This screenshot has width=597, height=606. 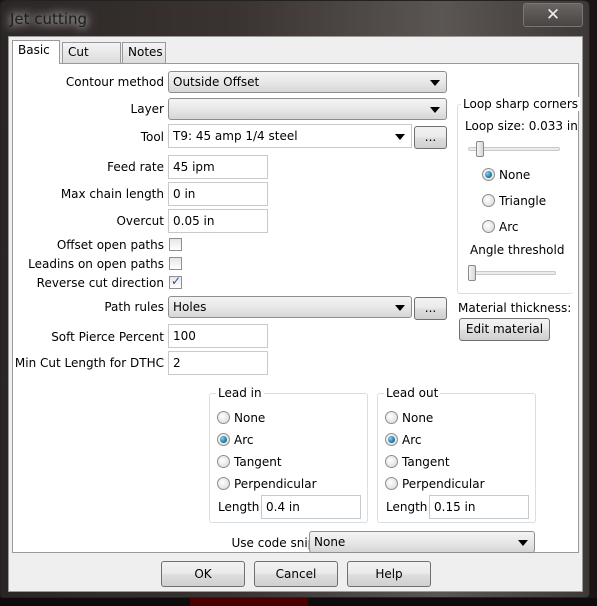 What do you see at coordinates (418, 418) in the screenshot?
I see `lead-out-option-none-label: None` at bounding box center [418, 418].